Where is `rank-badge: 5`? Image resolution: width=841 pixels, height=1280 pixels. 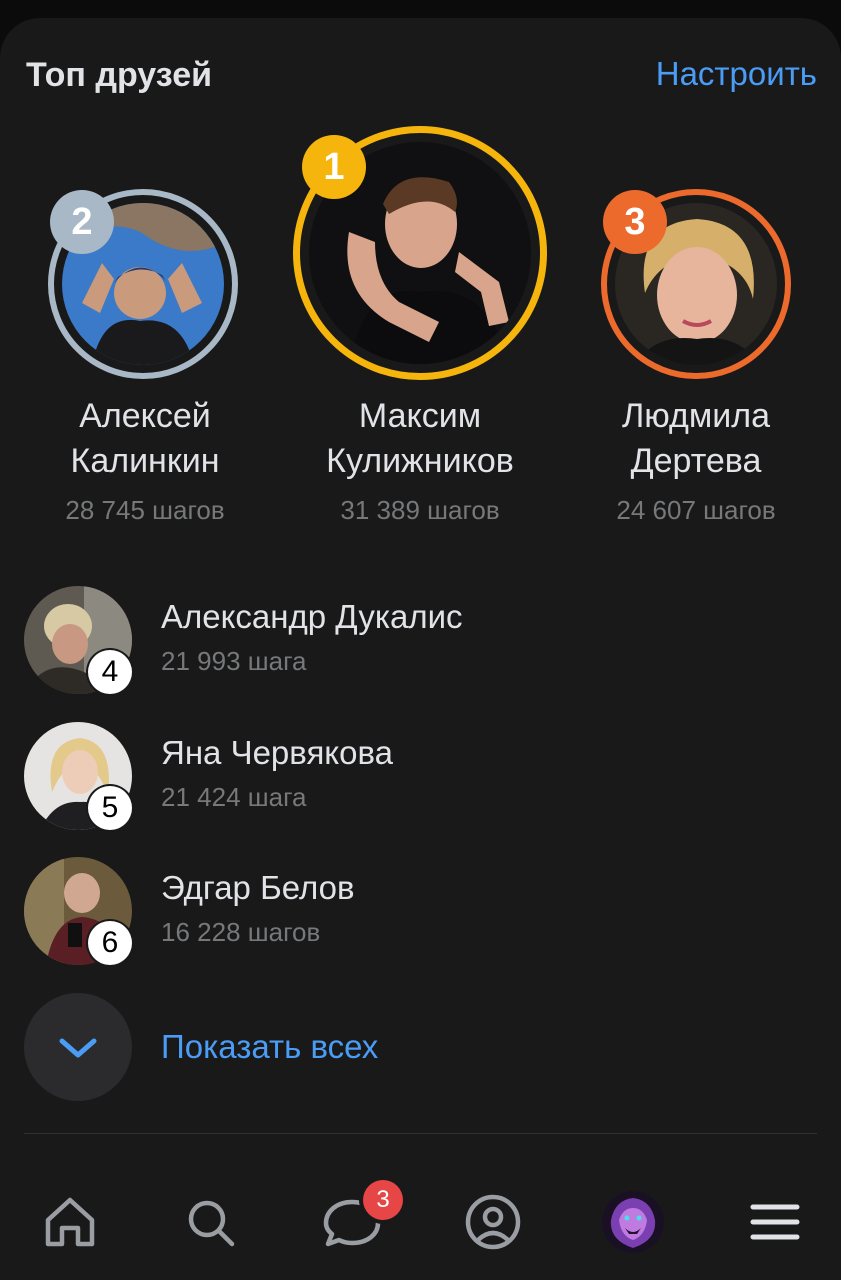 rank-badge: 5 is located at coordinates (110, 808).